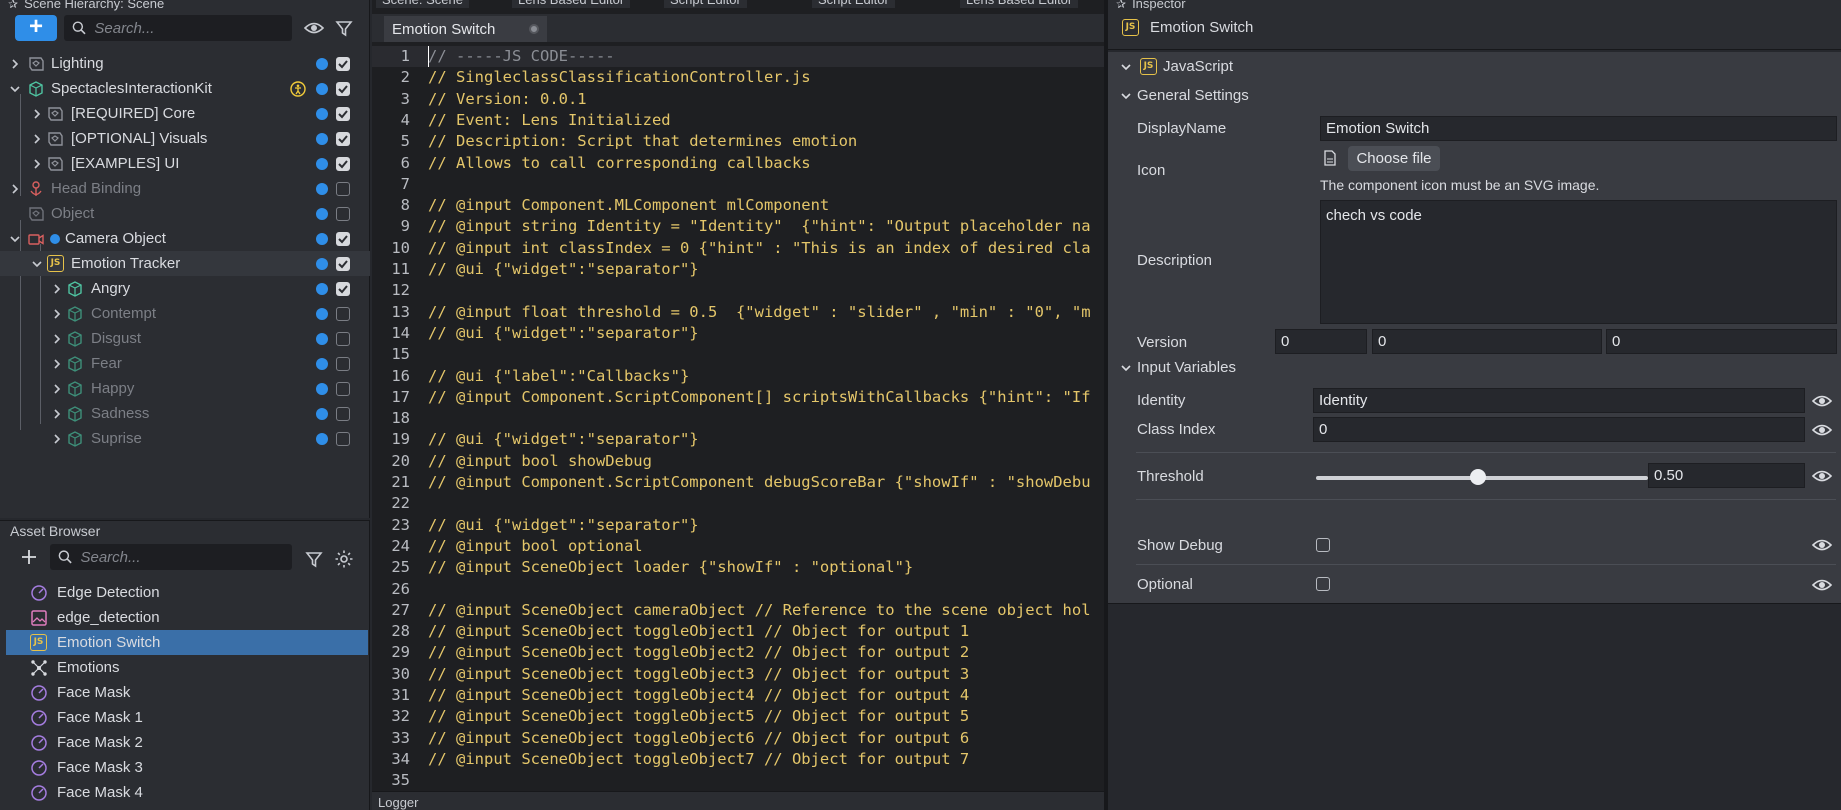 This screenshot has height=810, width=1841. Describe the element at coordinates (185, 288) in the screenshot. I see `tree-item-angry: Angry` at that location.